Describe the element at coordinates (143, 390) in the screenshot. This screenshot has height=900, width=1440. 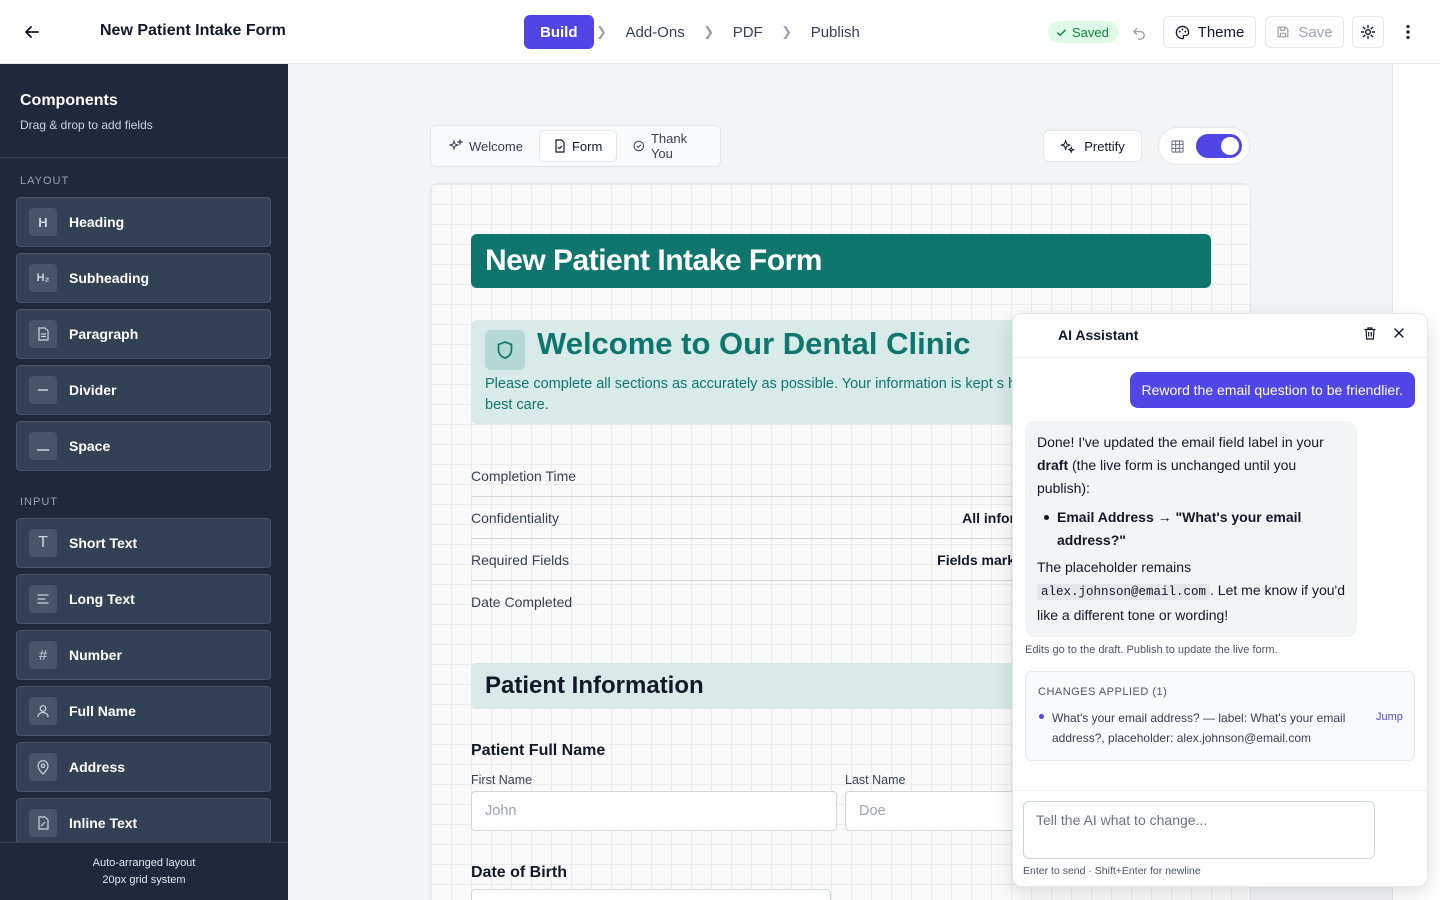
I see `component-divider: Divider` at that location.